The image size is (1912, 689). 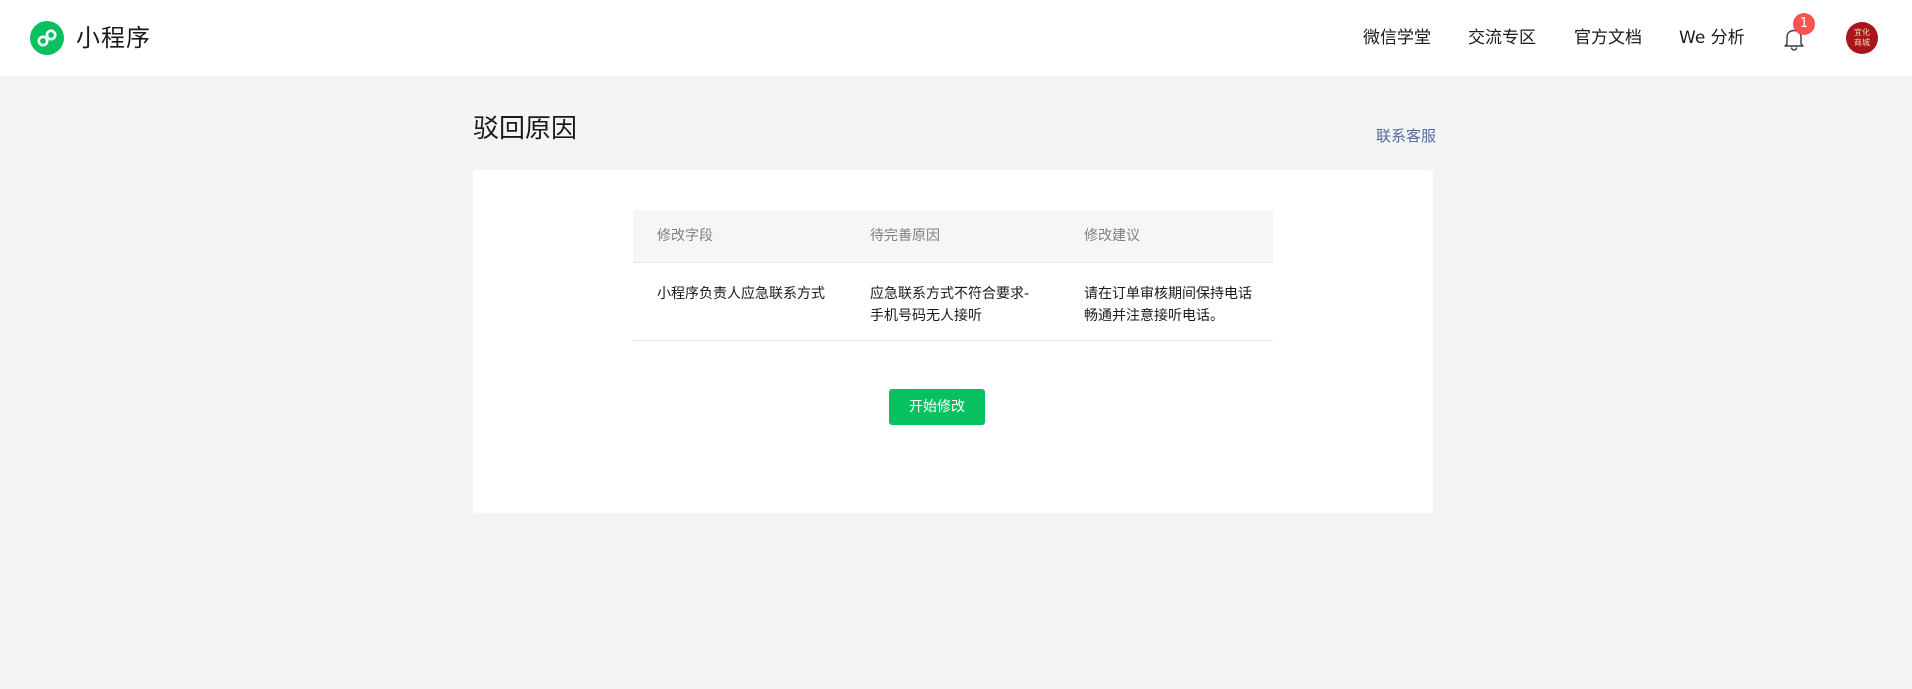 I want to click on start-edit-button: 开始修改, so click(x=937, y=407).